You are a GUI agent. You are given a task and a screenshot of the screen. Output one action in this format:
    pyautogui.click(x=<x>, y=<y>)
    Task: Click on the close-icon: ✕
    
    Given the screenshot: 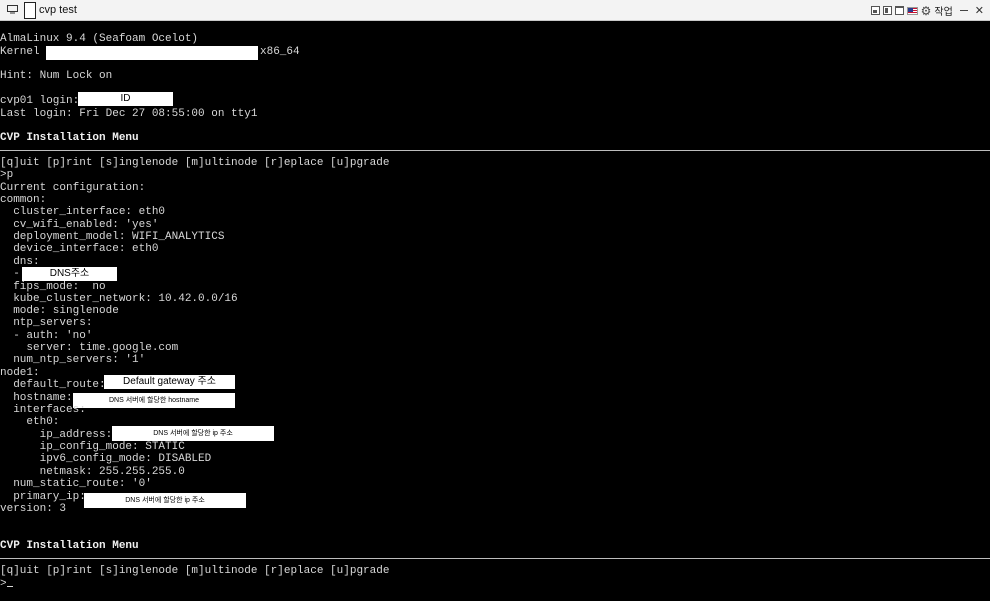 What is the action you would take?
    pyautogui.click(x=979, y=10)
    